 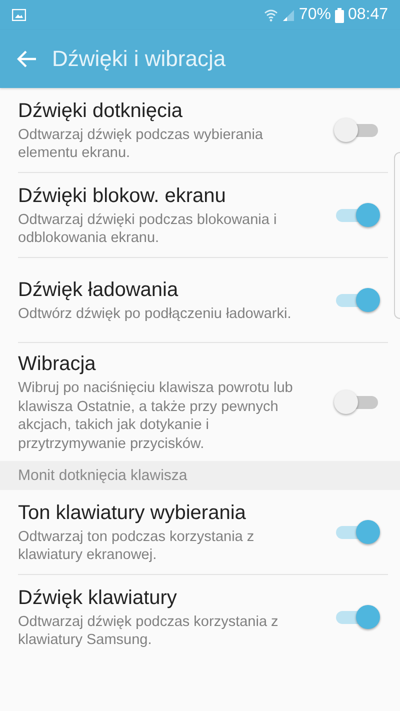 I want to click on section-header: Monit dotknięcia klawisza, so click(x=200, y=475).